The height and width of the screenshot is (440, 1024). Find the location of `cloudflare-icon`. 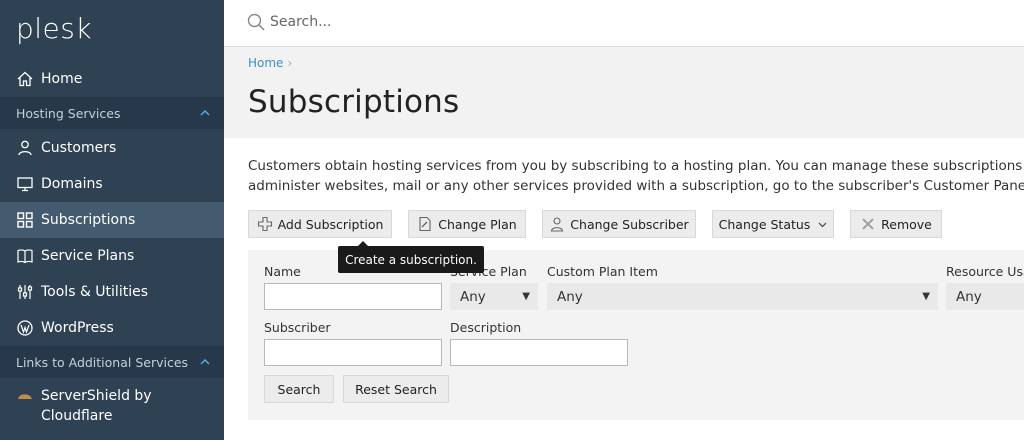

cloudflare-icon is located at coordinates (25, 397).